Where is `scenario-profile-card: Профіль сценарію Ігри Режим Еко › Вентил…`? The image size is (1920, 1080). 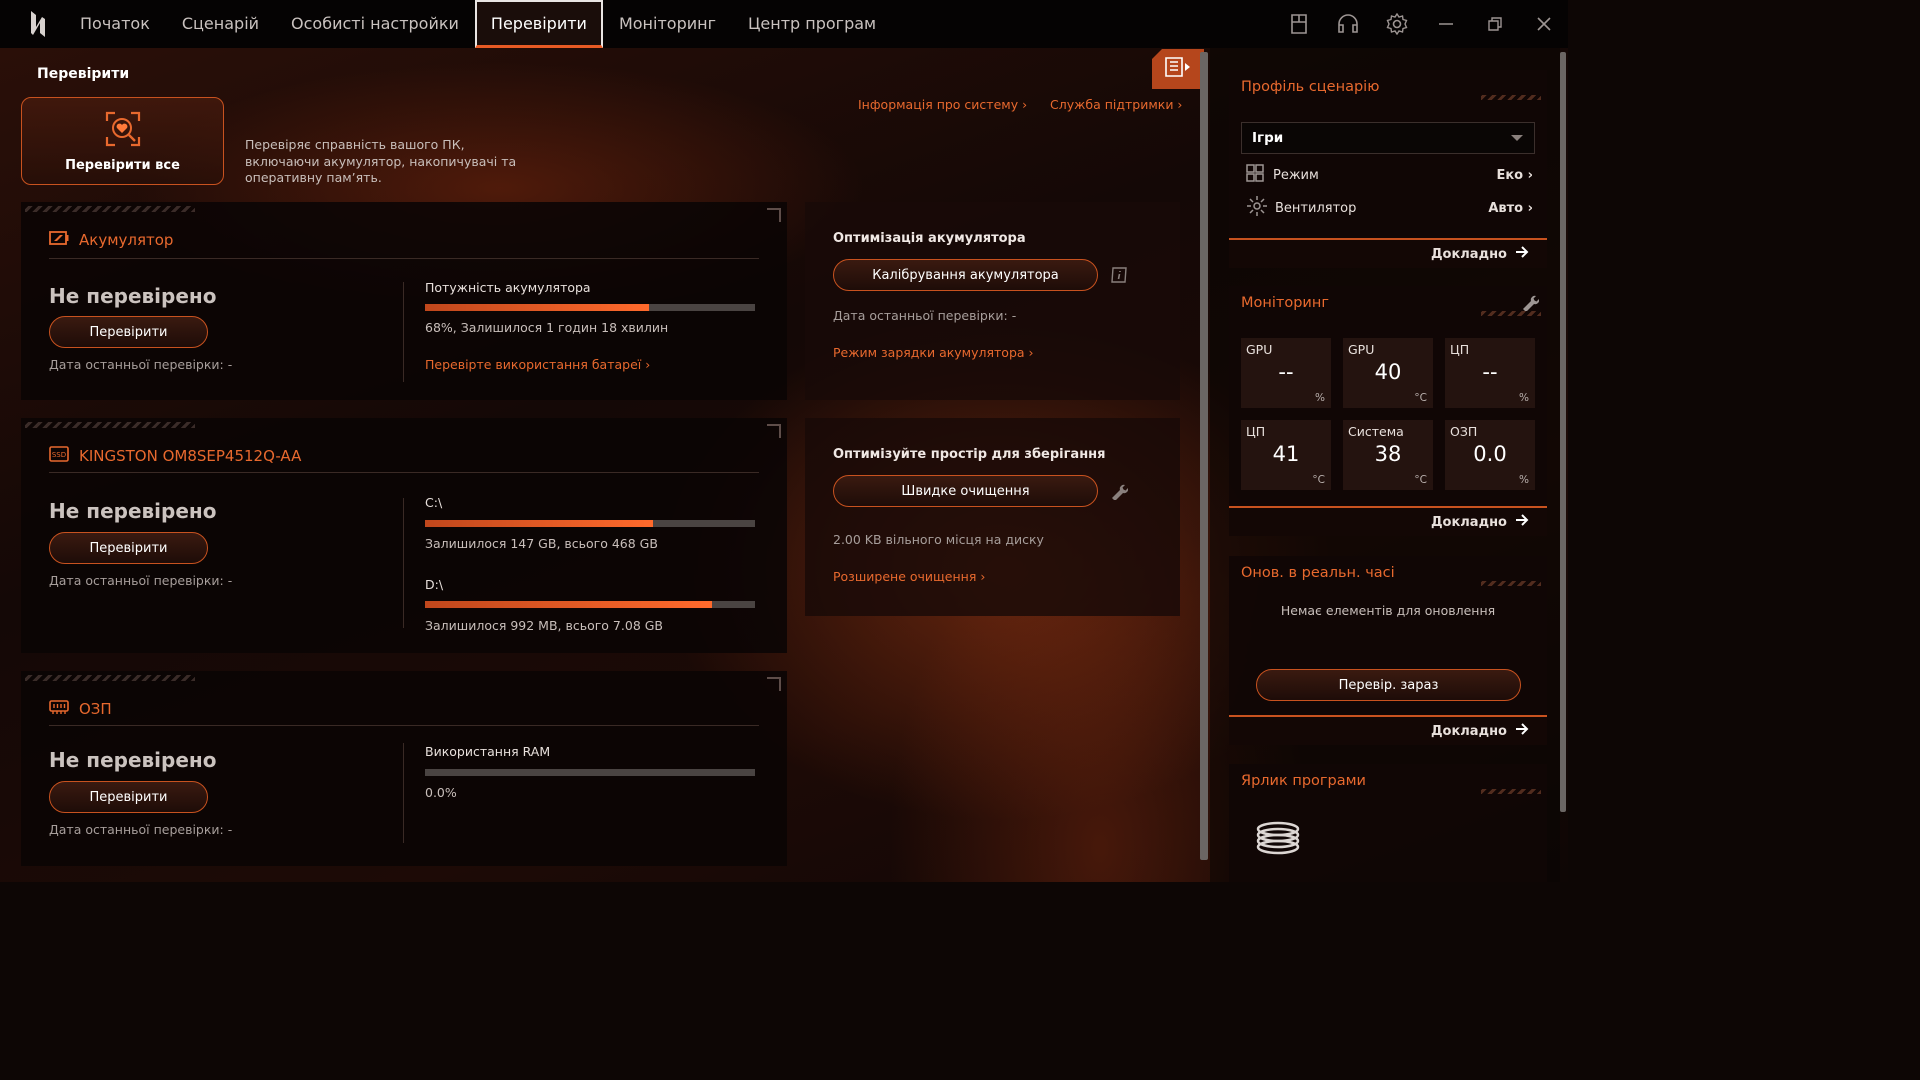 scenario-profile-card: Профіль сценарію Ігри Режим Еко › Вентил… is located at coordinates (1388, 169).